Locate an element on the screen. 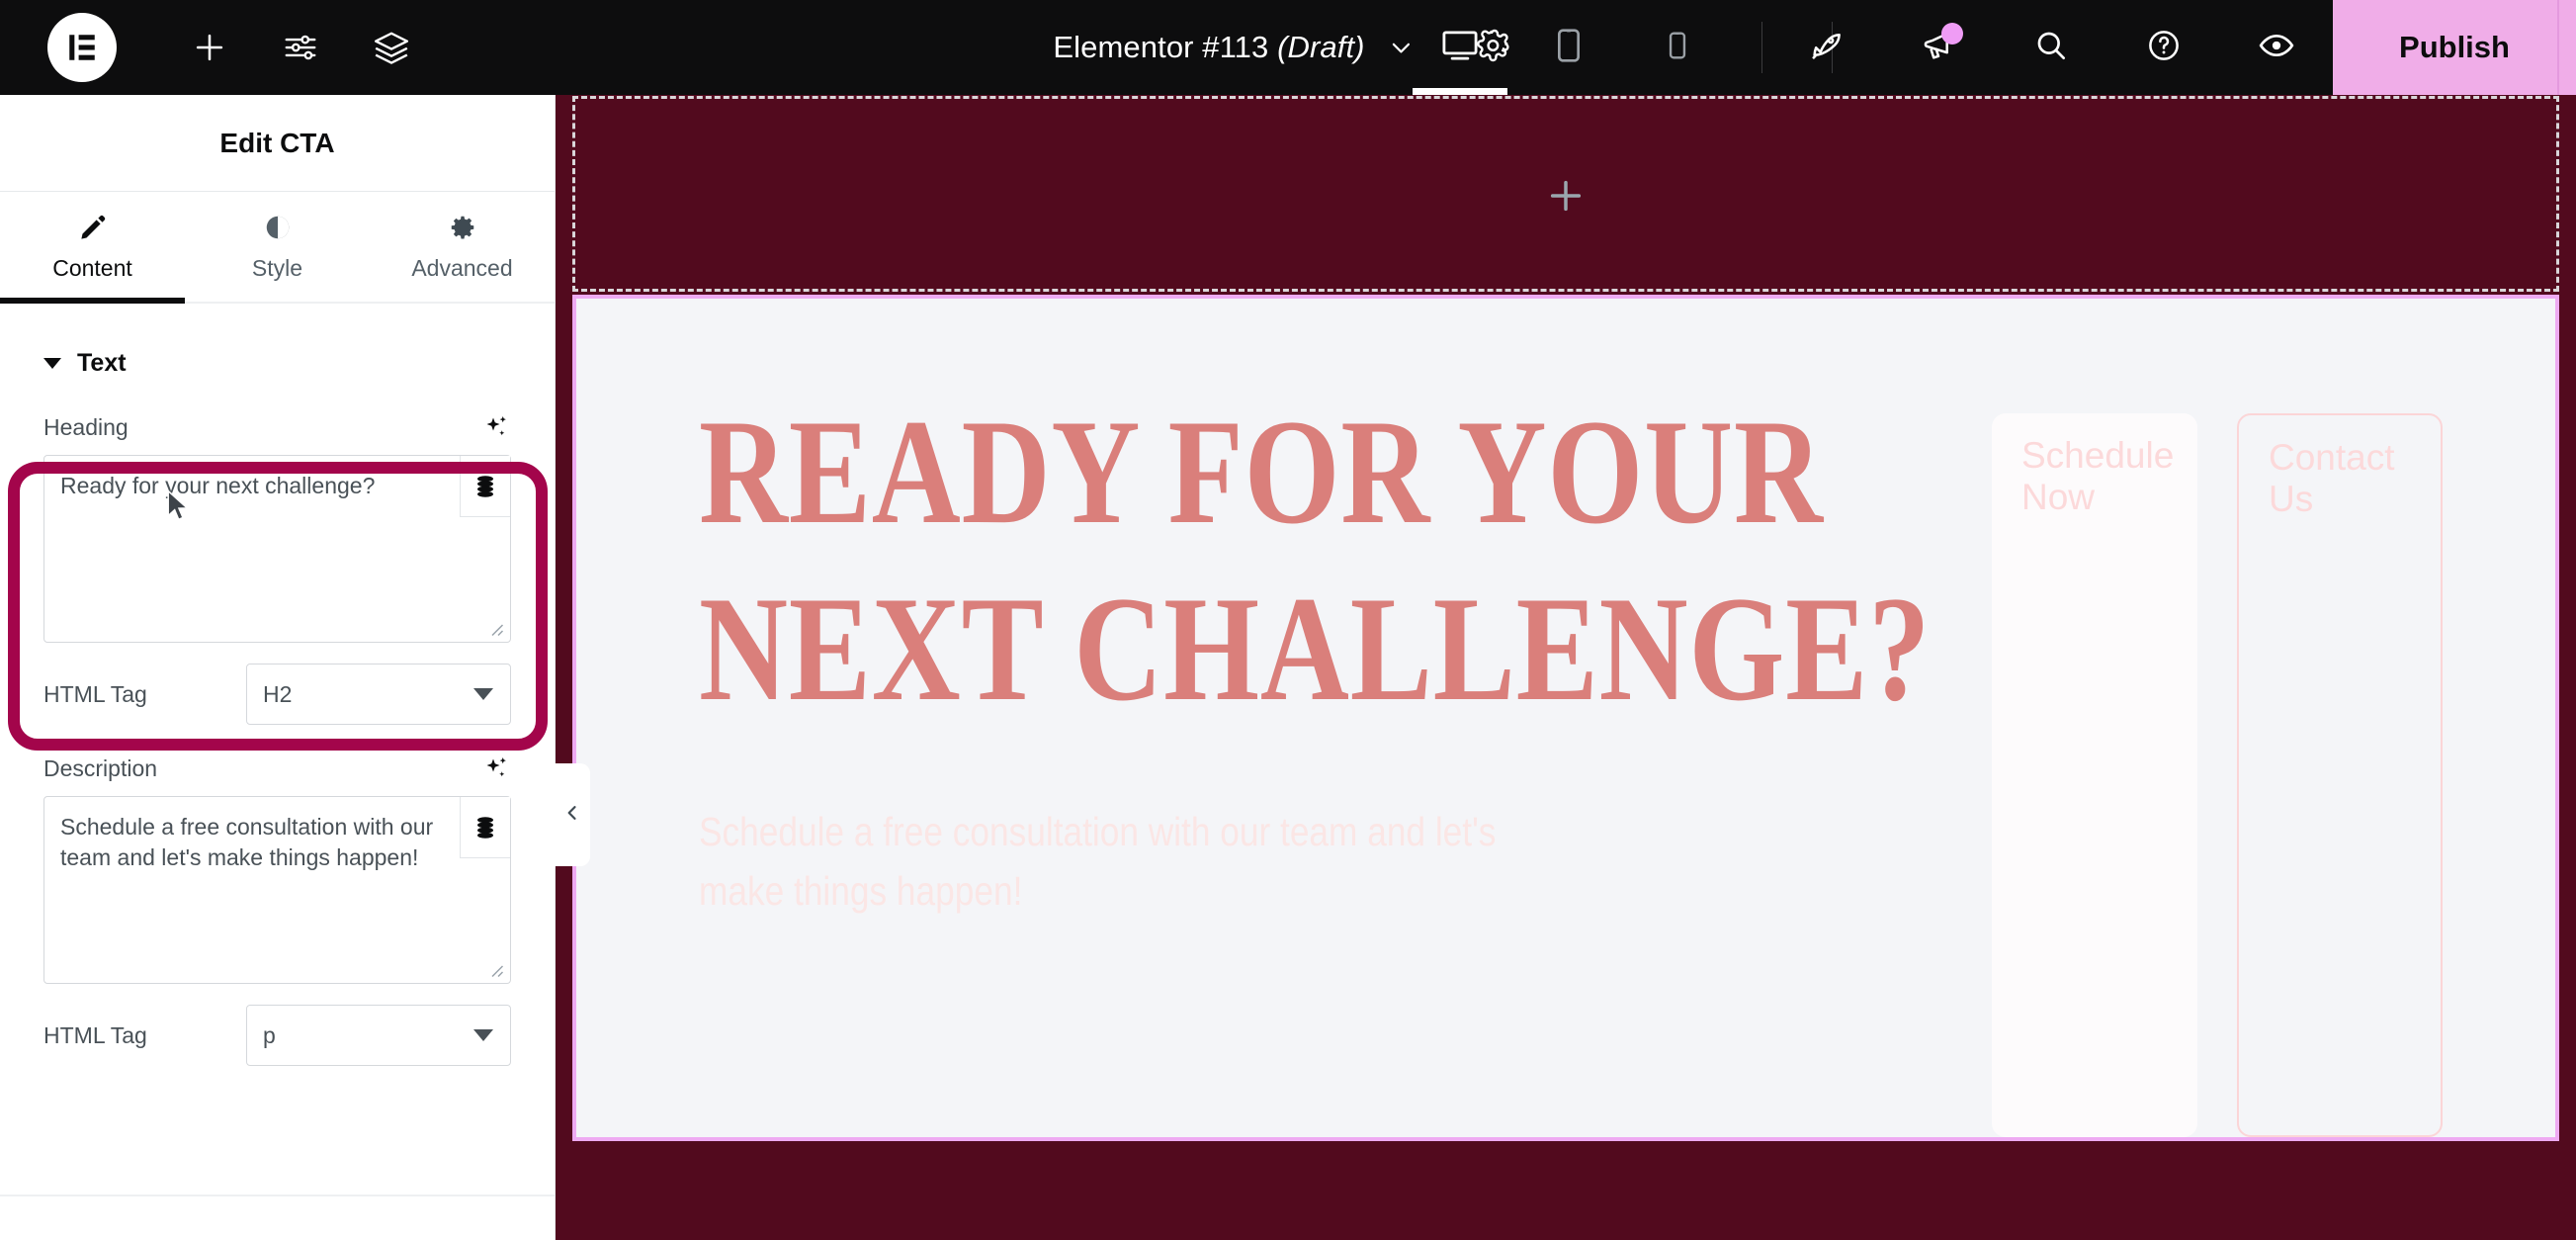 The width and height of the screenshot is (2576, 1240). eye-icon is located at coordinates (2276, 48).